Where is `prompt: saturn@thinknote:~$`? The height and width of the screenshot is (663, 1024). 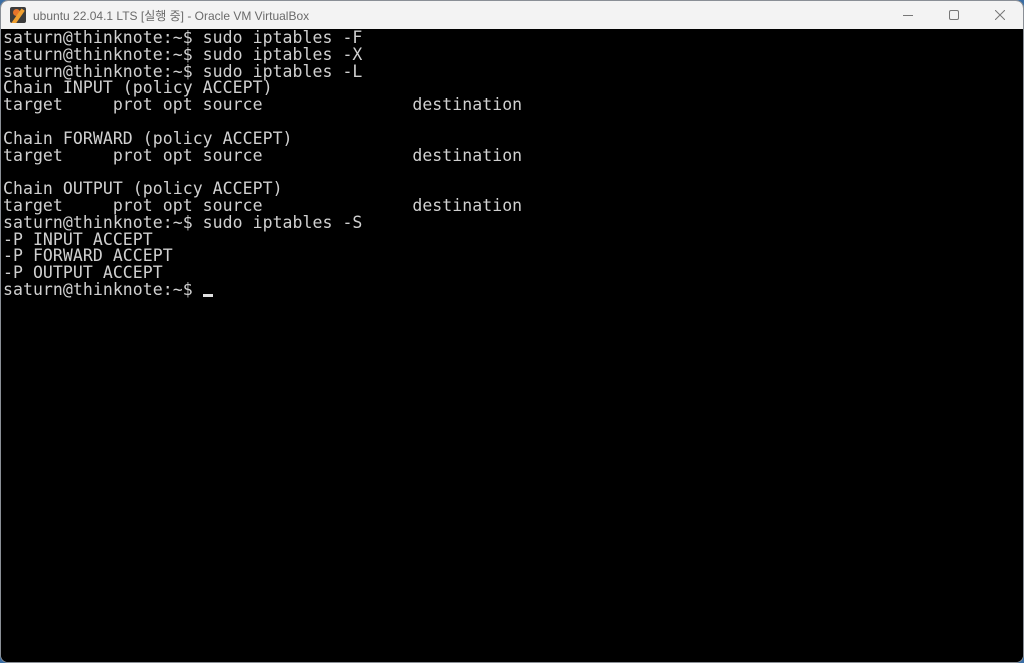
prompt: saturn@thinknote:~$ is located at coordinates (103, 289).